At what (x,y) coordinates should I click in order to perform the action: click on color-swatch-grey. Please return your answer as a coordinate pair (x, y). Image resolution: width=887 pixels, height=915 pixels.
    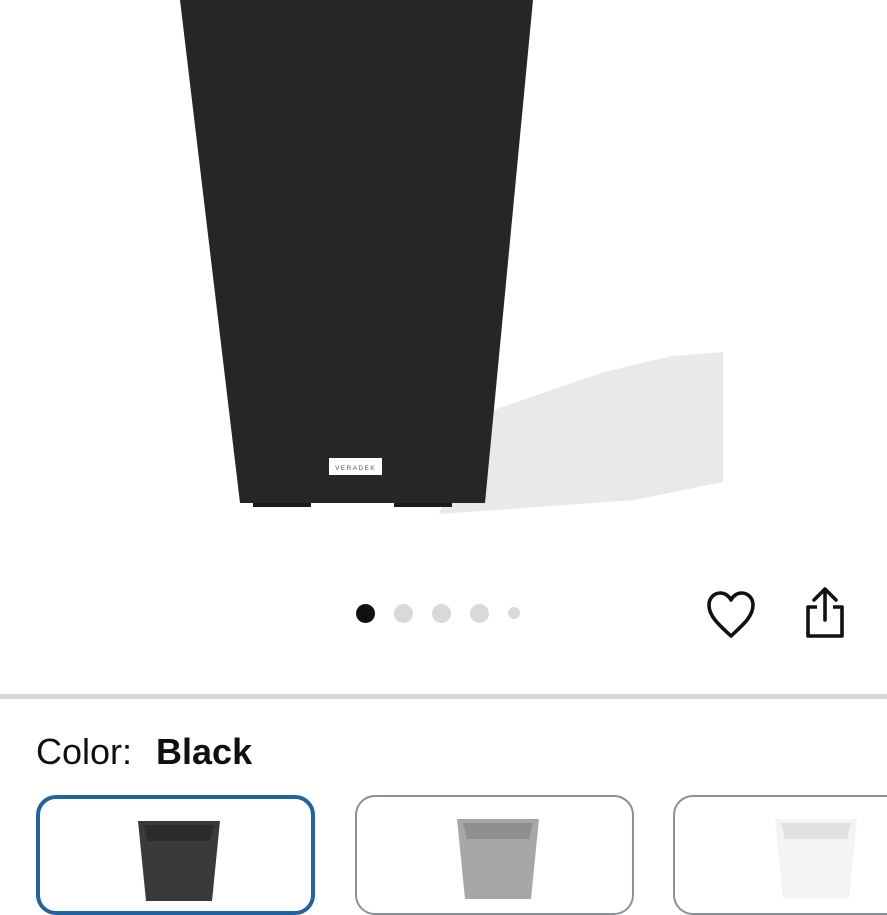
    Looking at the image, I should click on (494, 855).